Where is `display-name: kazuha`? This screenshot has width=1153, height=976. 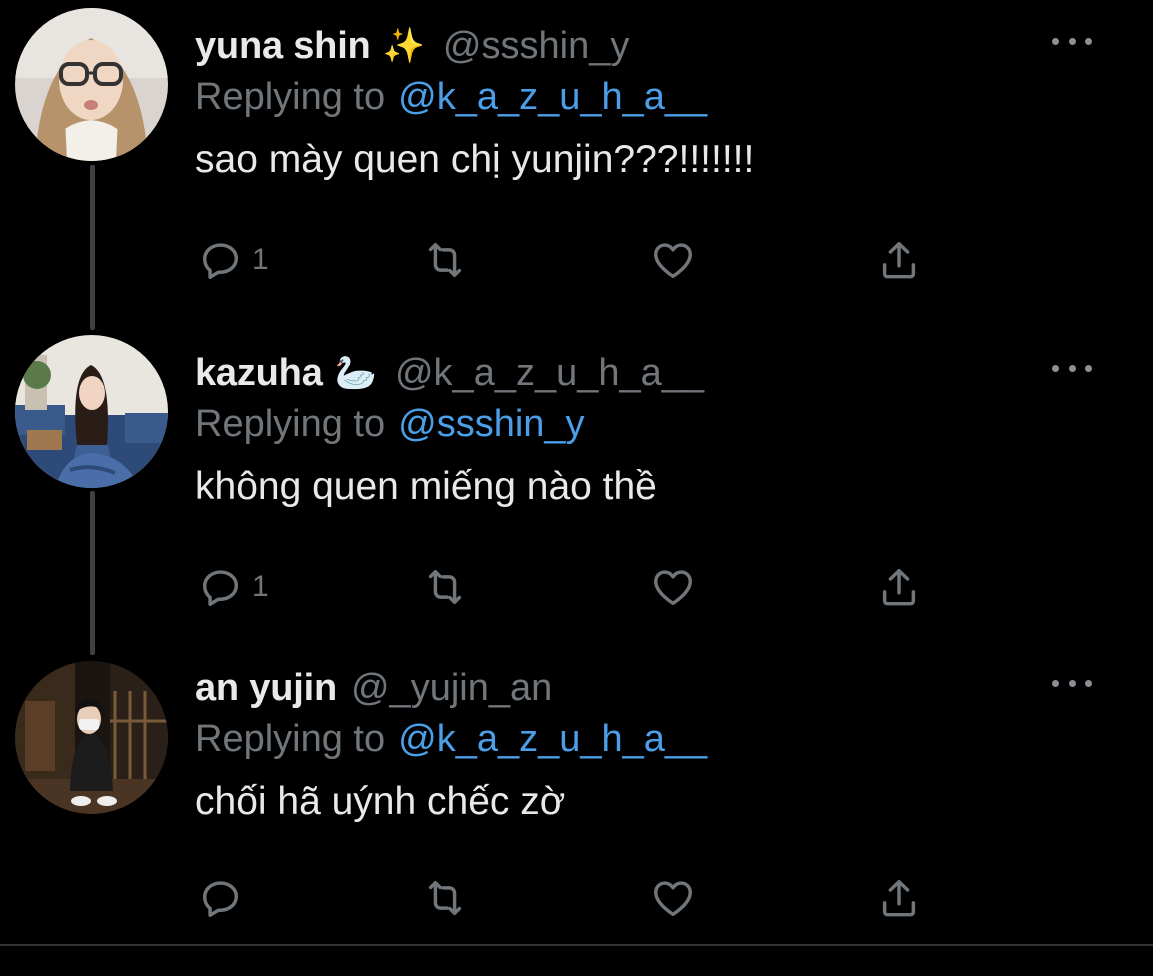 display-name: kazuha is located at coordinates (259, 373).